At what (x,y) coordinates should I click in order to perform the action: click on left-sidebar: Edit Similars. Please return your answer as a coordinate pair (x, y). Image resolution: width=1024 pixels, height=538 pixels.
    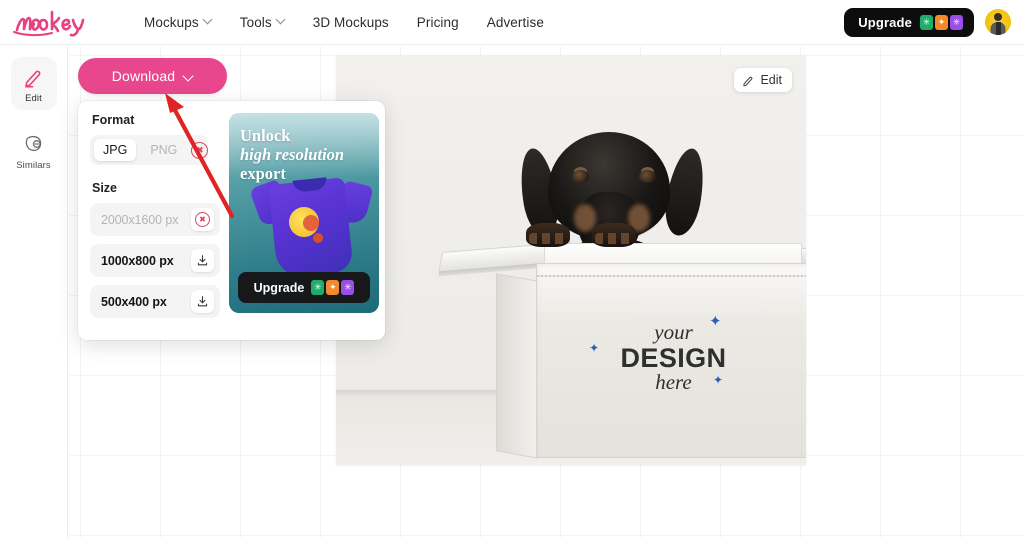
    Looking at the image, I should click on (34, 291).